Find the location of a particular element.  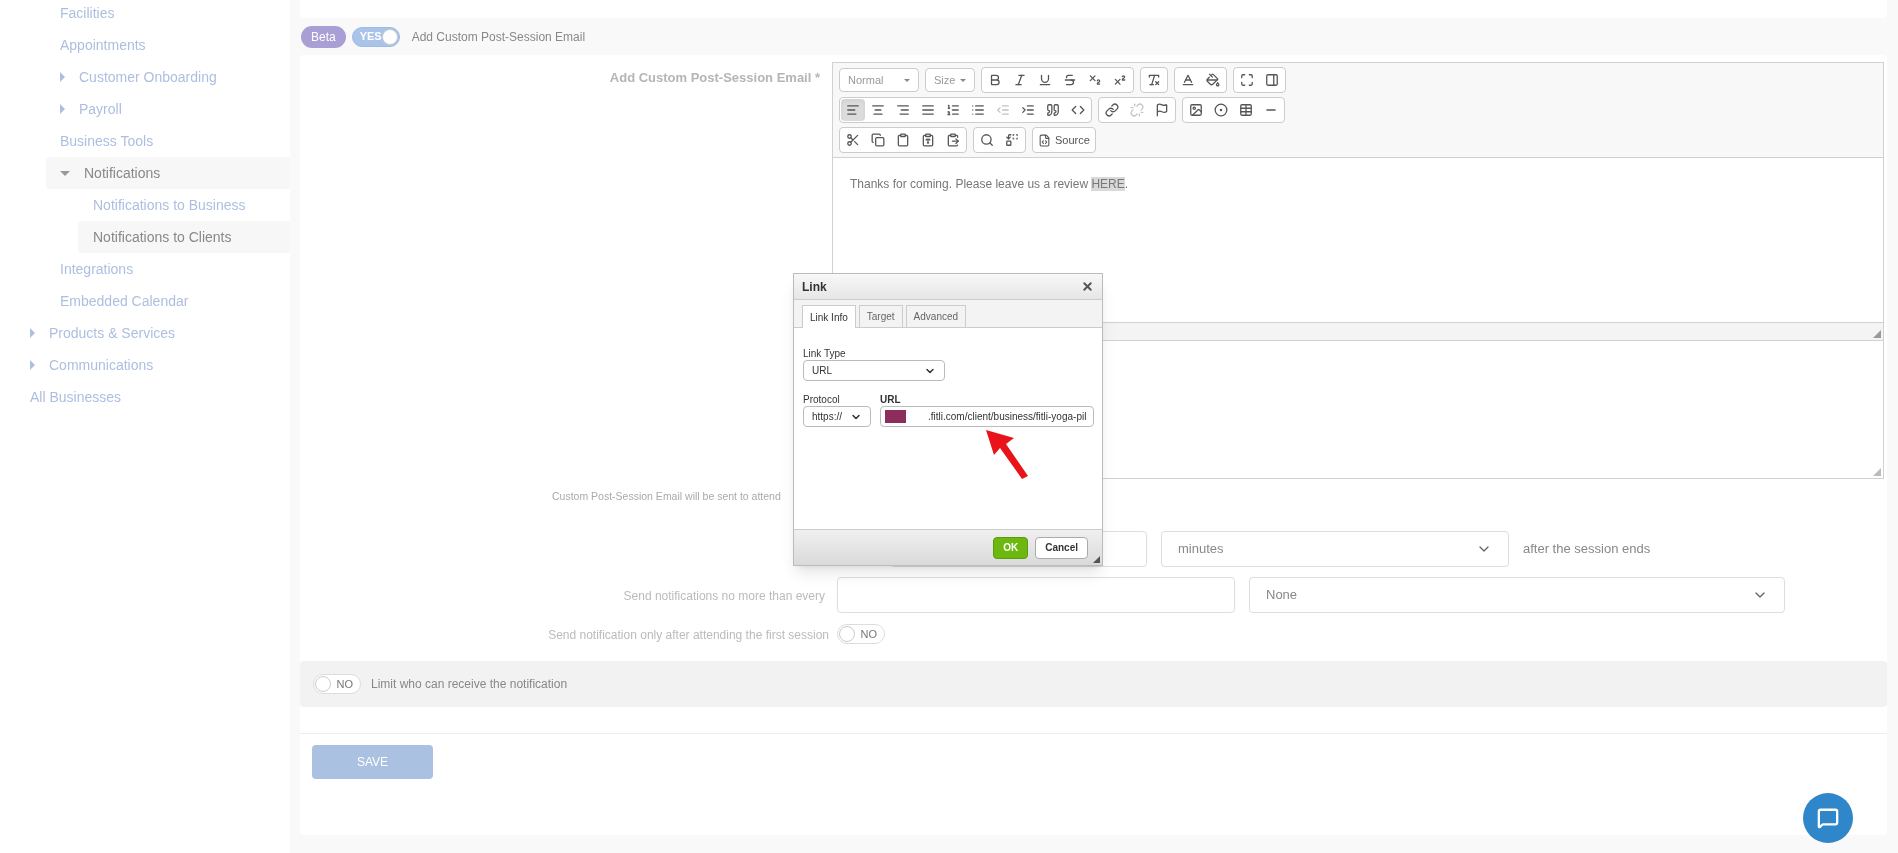

toggle-label: Add Custom Post-Session Email is located at coordinates (498, 37).